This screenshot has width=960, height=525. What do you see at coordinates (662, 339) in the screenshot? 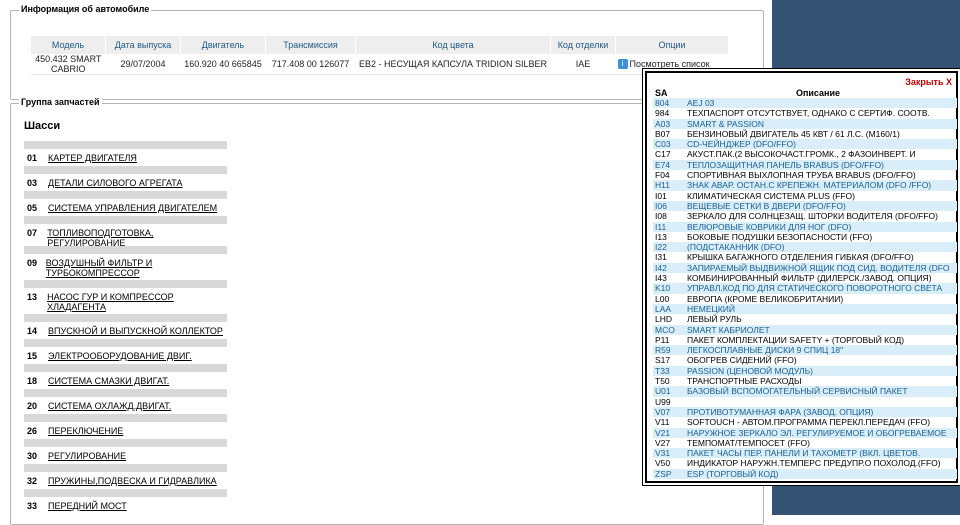
I see `option-code: P11` at bounding box center [662, 339].